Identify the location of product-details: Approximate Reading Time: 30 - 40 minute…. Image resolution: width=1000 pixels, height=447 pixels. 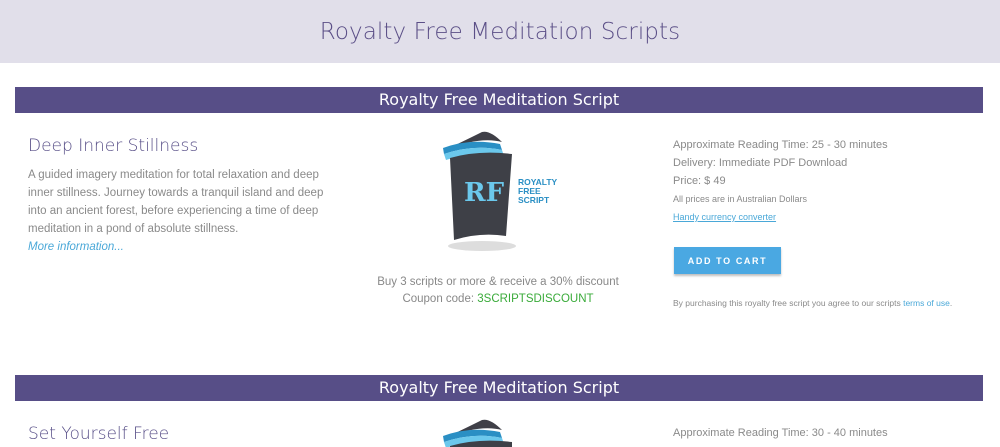
(828, 433).